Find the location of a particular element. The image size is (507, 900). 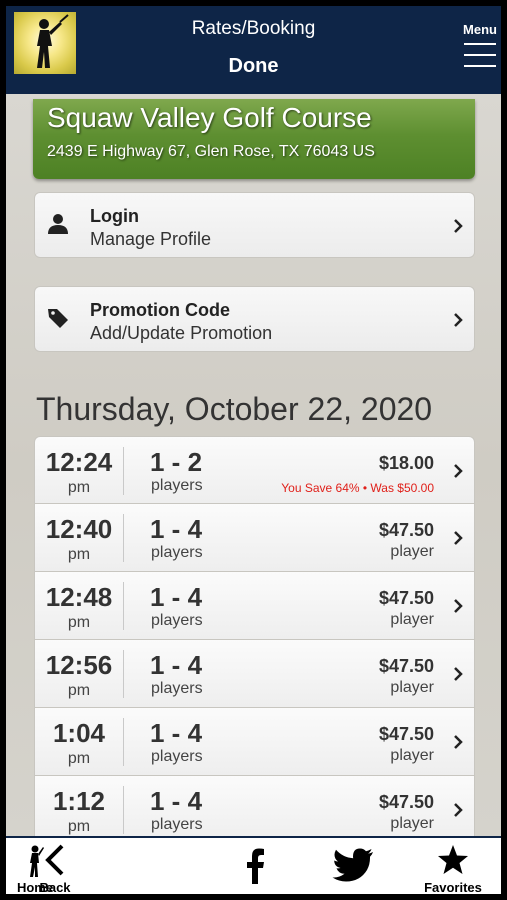

promotion-card: Promotion Code Add/Update Promotion is located at coordinates (254, 319).